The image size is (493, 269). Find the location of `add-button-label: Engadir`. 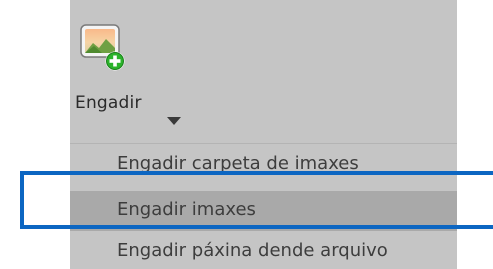

add-button-label: Engadir is located at coordinates (108, 103).